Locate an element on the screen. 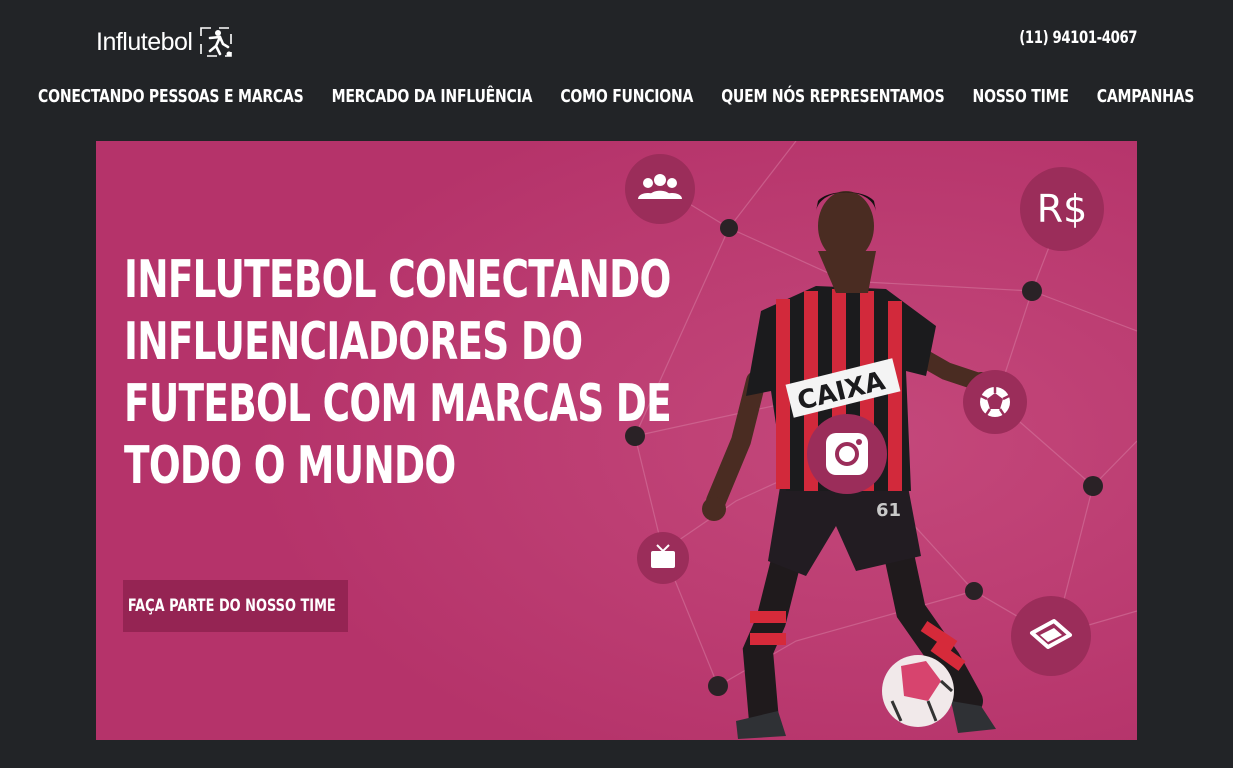 The image size is (1233, 768). svg-text: 61 is located at coordinates (888, 510).